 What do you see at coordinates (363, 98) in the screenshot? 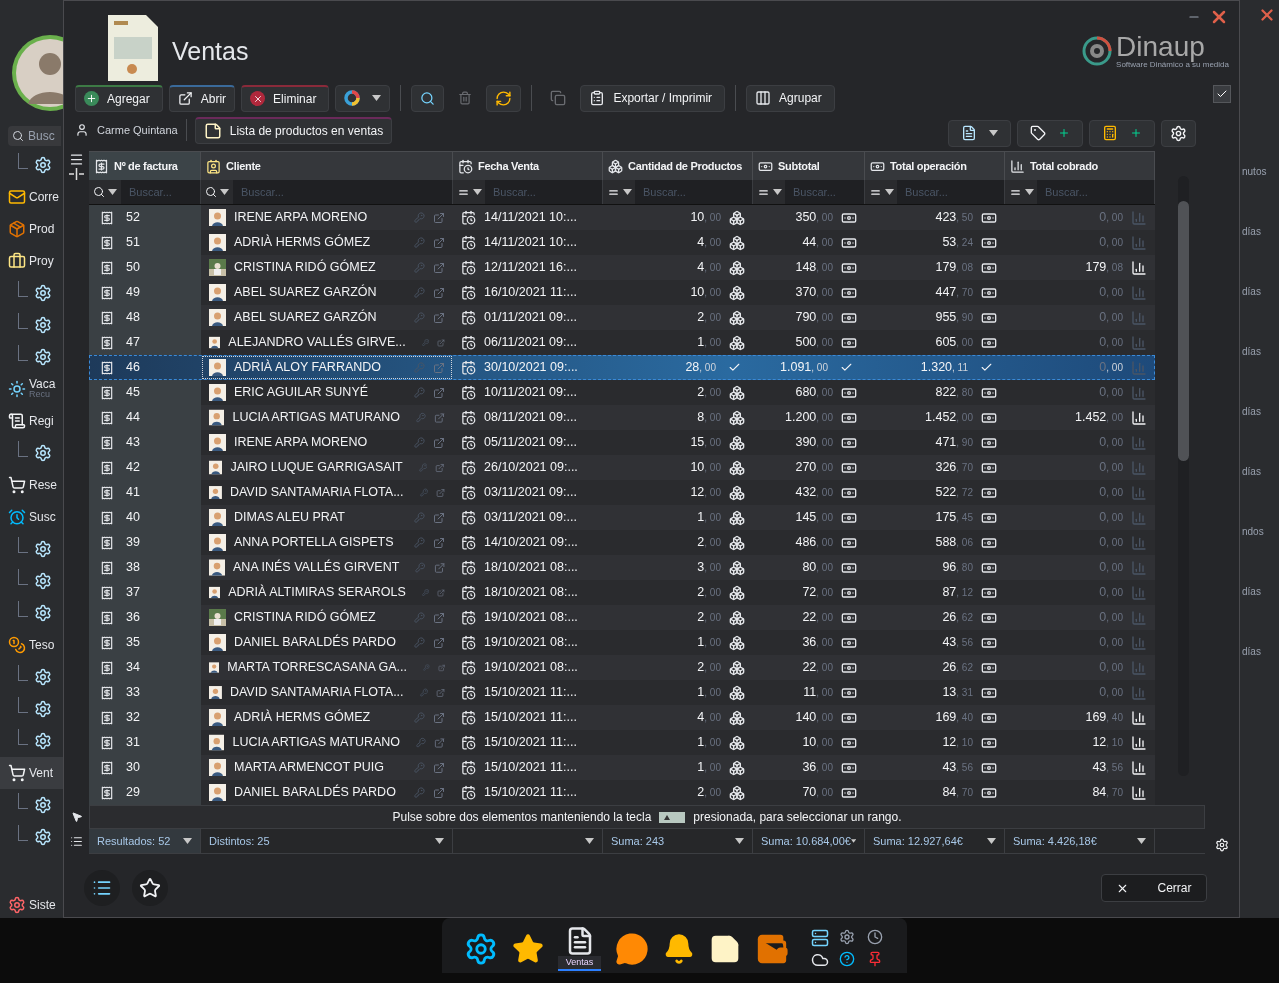
I see `color-dropdown` at bounding box center [363, 98].